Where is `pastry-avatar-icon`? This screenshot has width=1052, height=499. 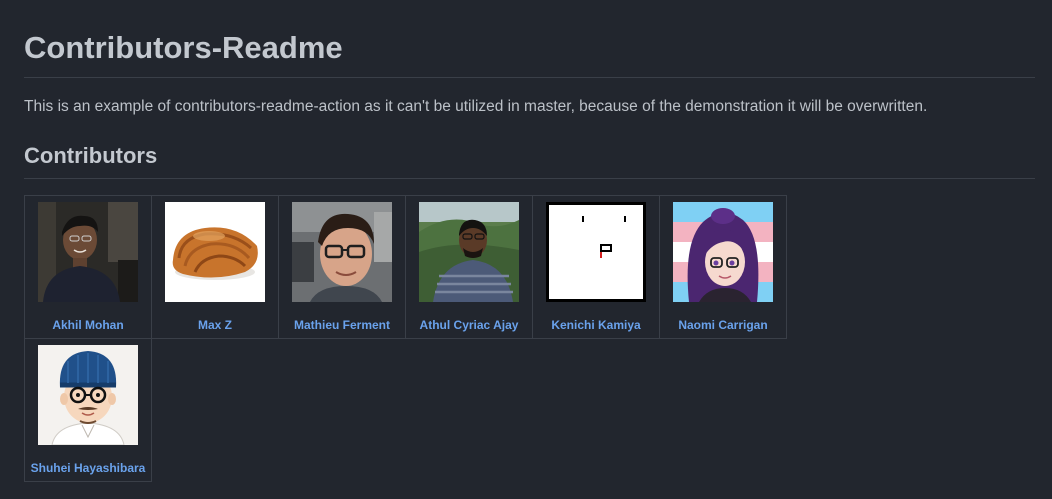 pastry-avatar-icon is located at coordinates (215, 252).